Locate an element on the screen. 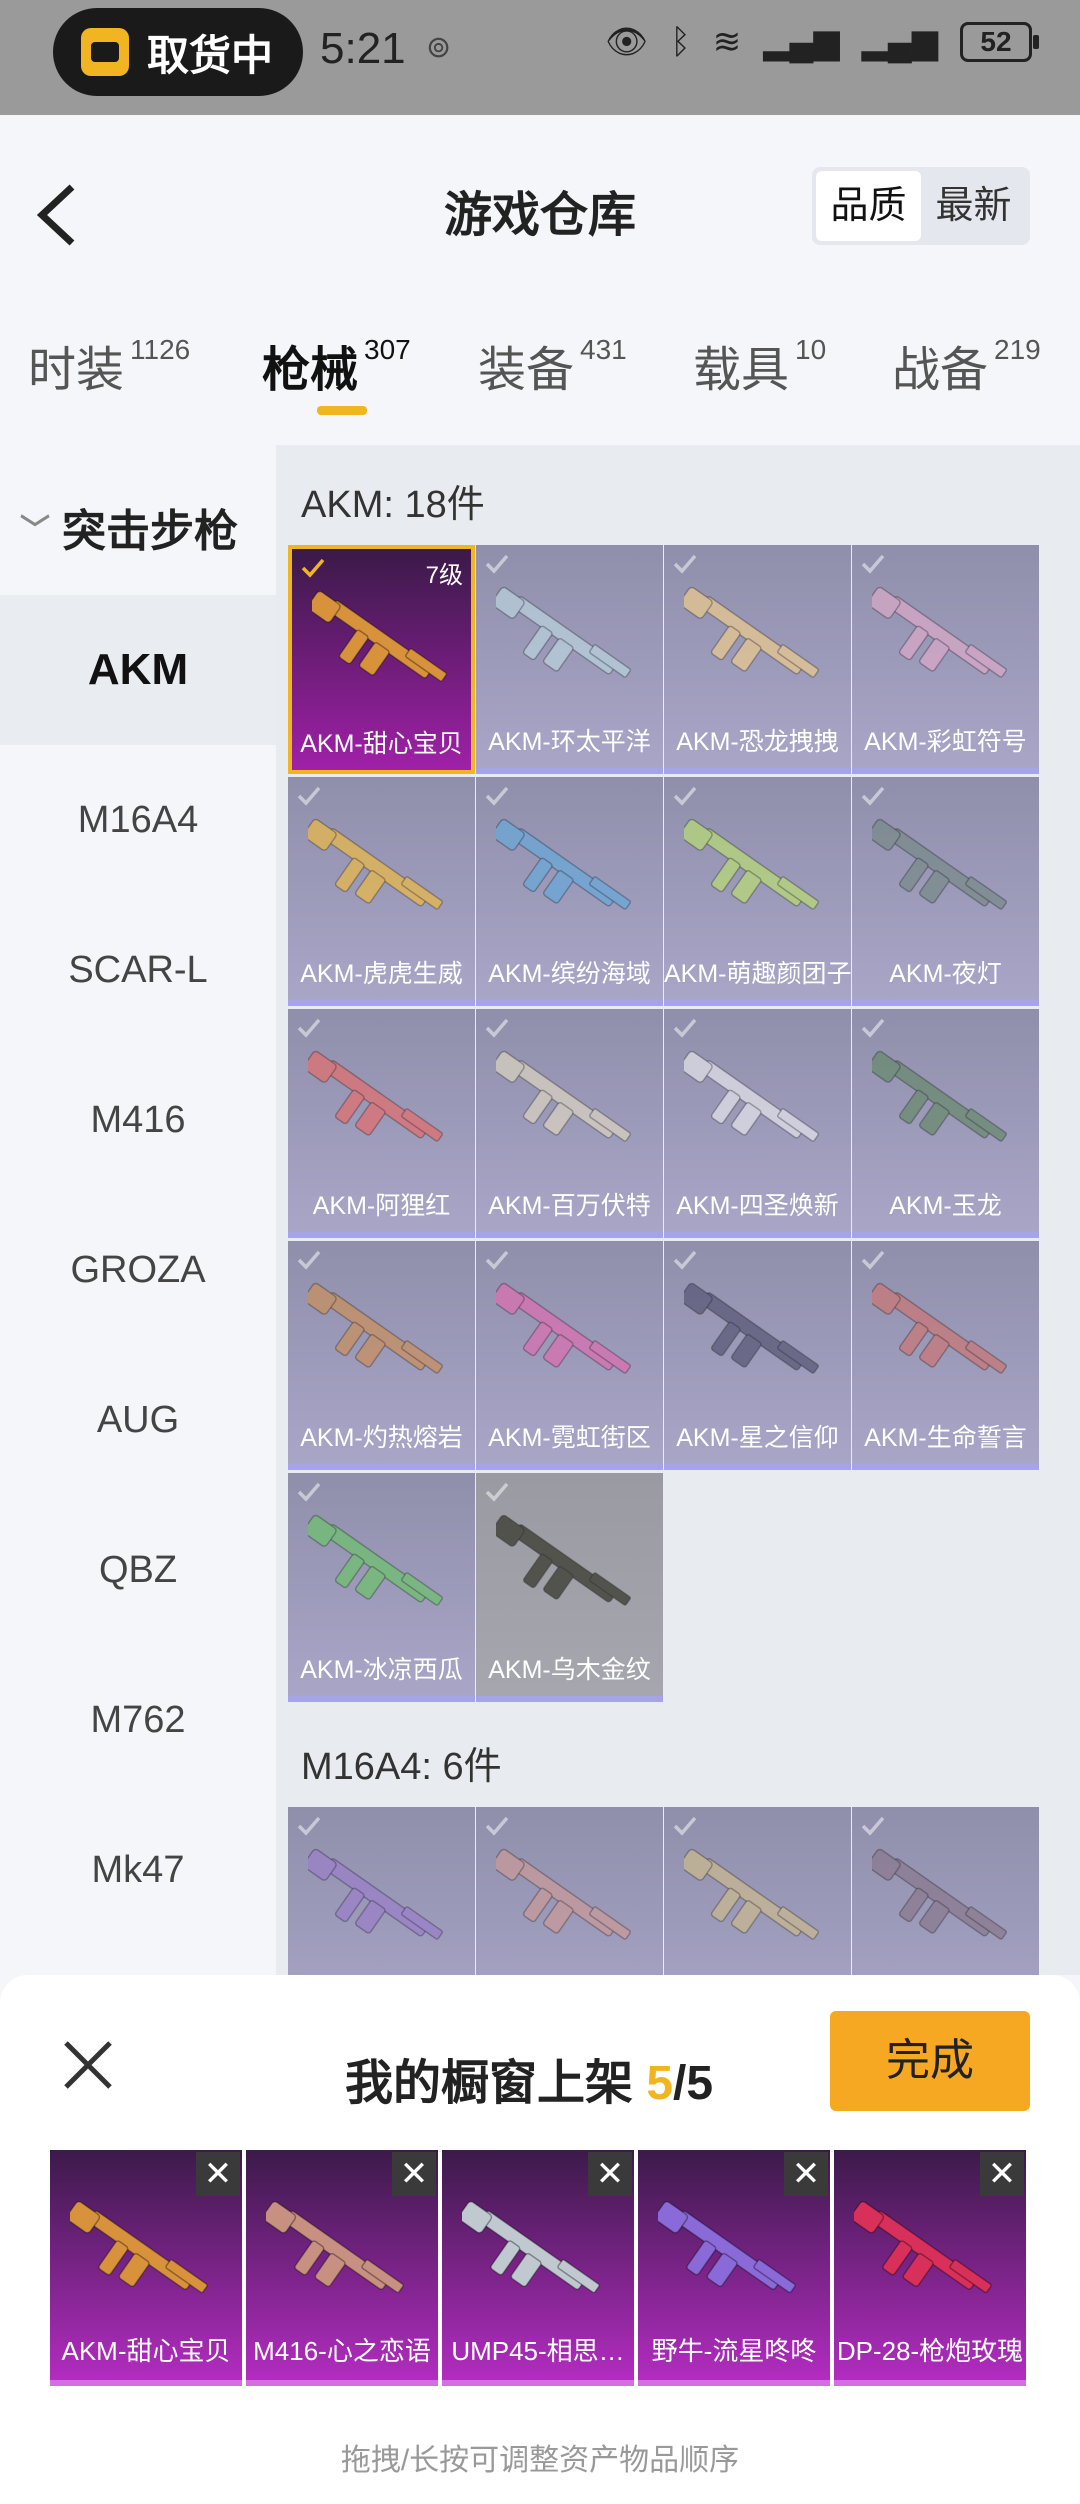  weapon-skin-card: AKM-霓虹街区 is located at coordinates (569, 1355).